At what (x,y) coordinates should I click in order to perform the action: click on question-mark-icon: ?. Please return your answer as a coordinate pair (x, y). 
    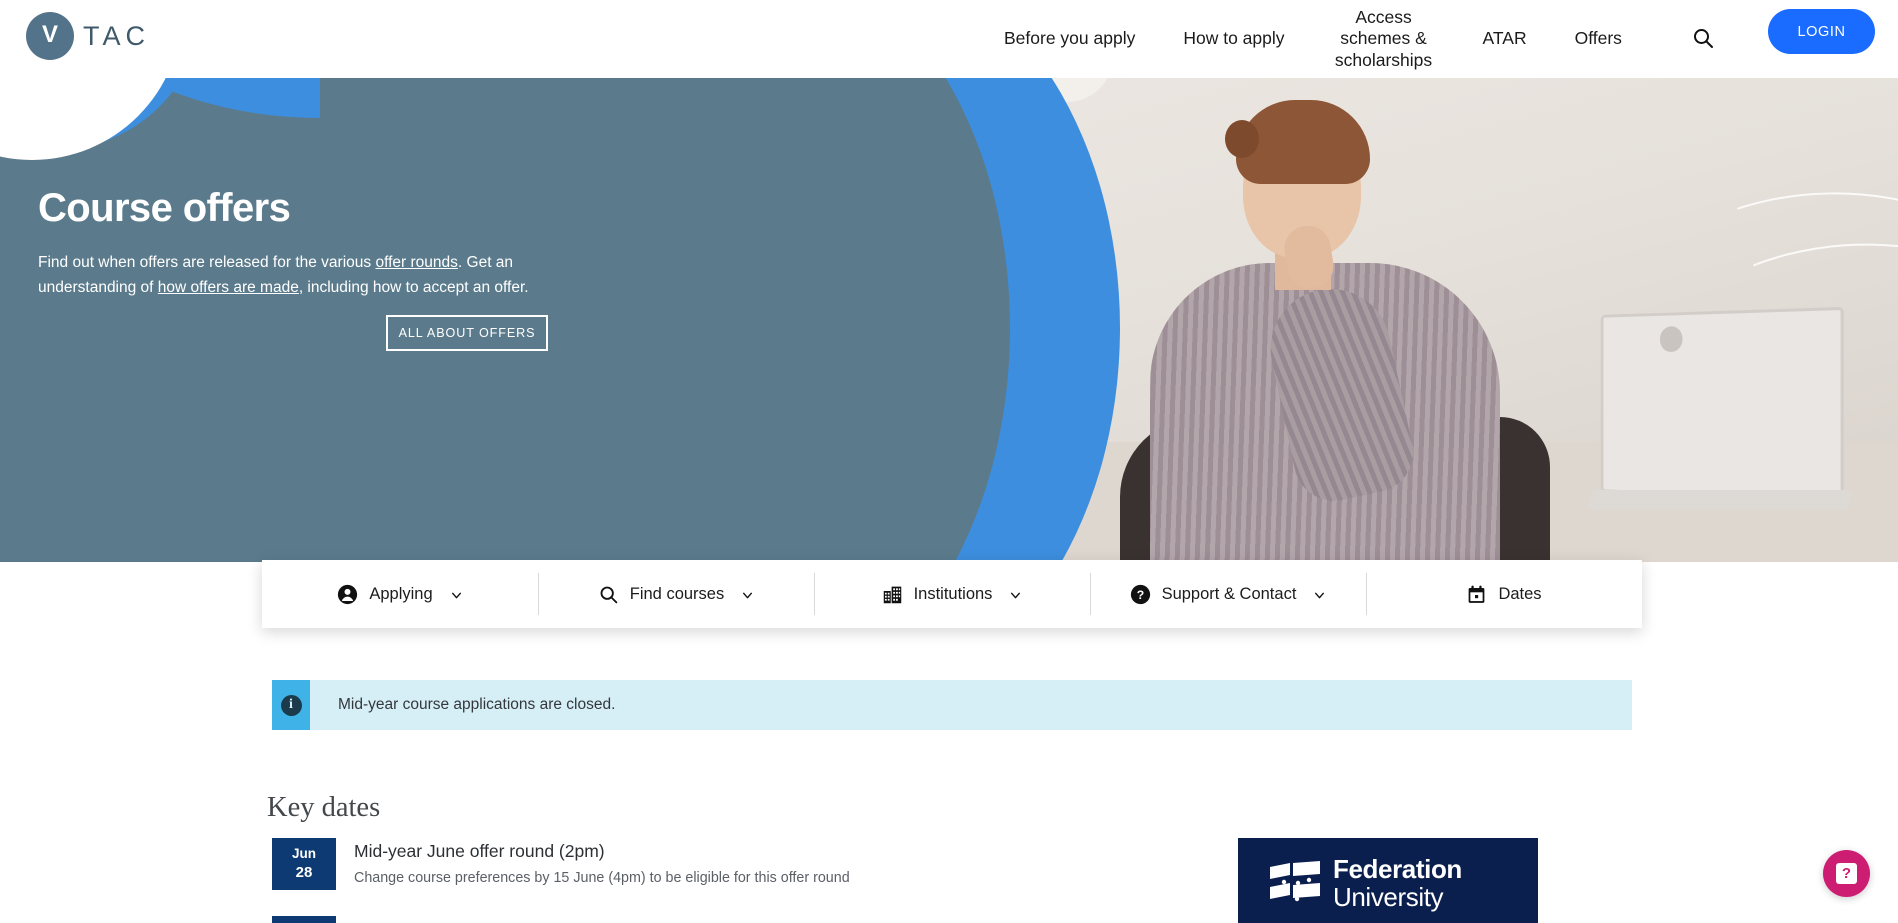
    Looking at the image, I should click on (1846, 873).